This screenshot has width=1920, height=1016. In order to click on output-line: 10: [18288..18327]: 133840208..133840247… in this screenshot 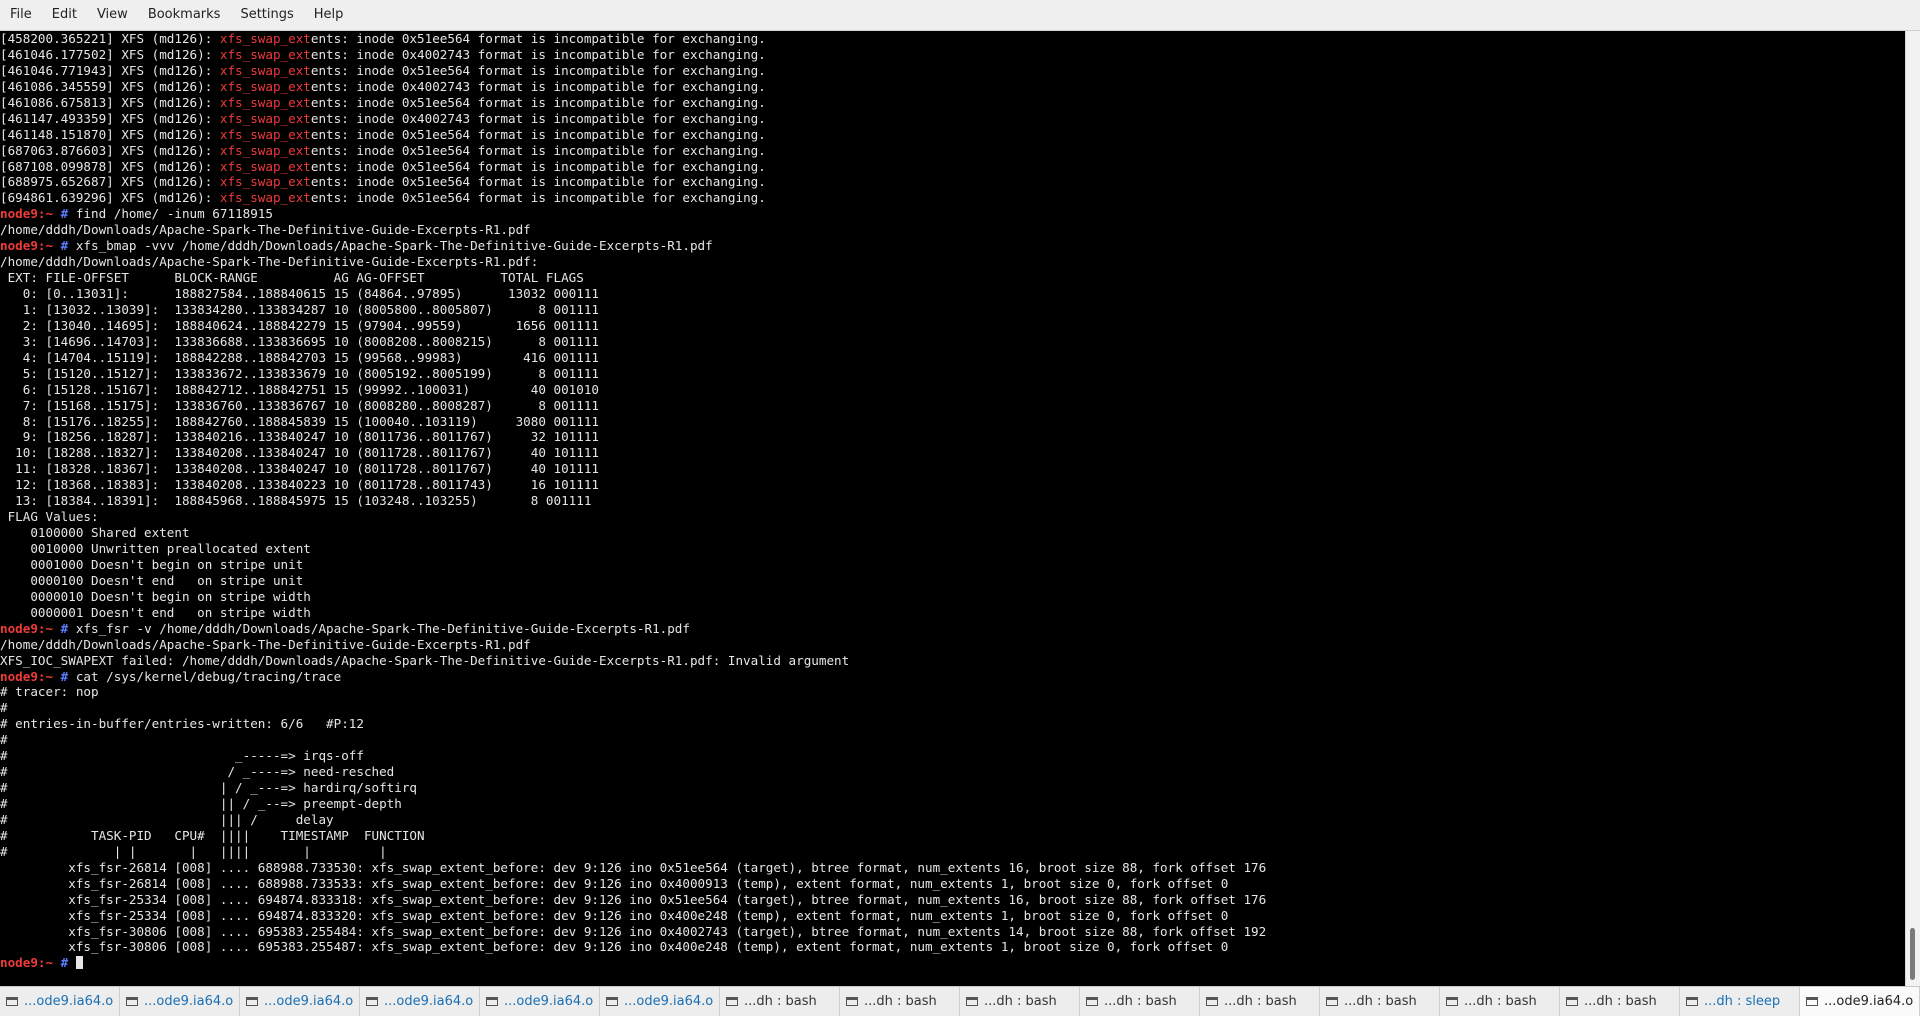, I will do `click(633, 453)`.